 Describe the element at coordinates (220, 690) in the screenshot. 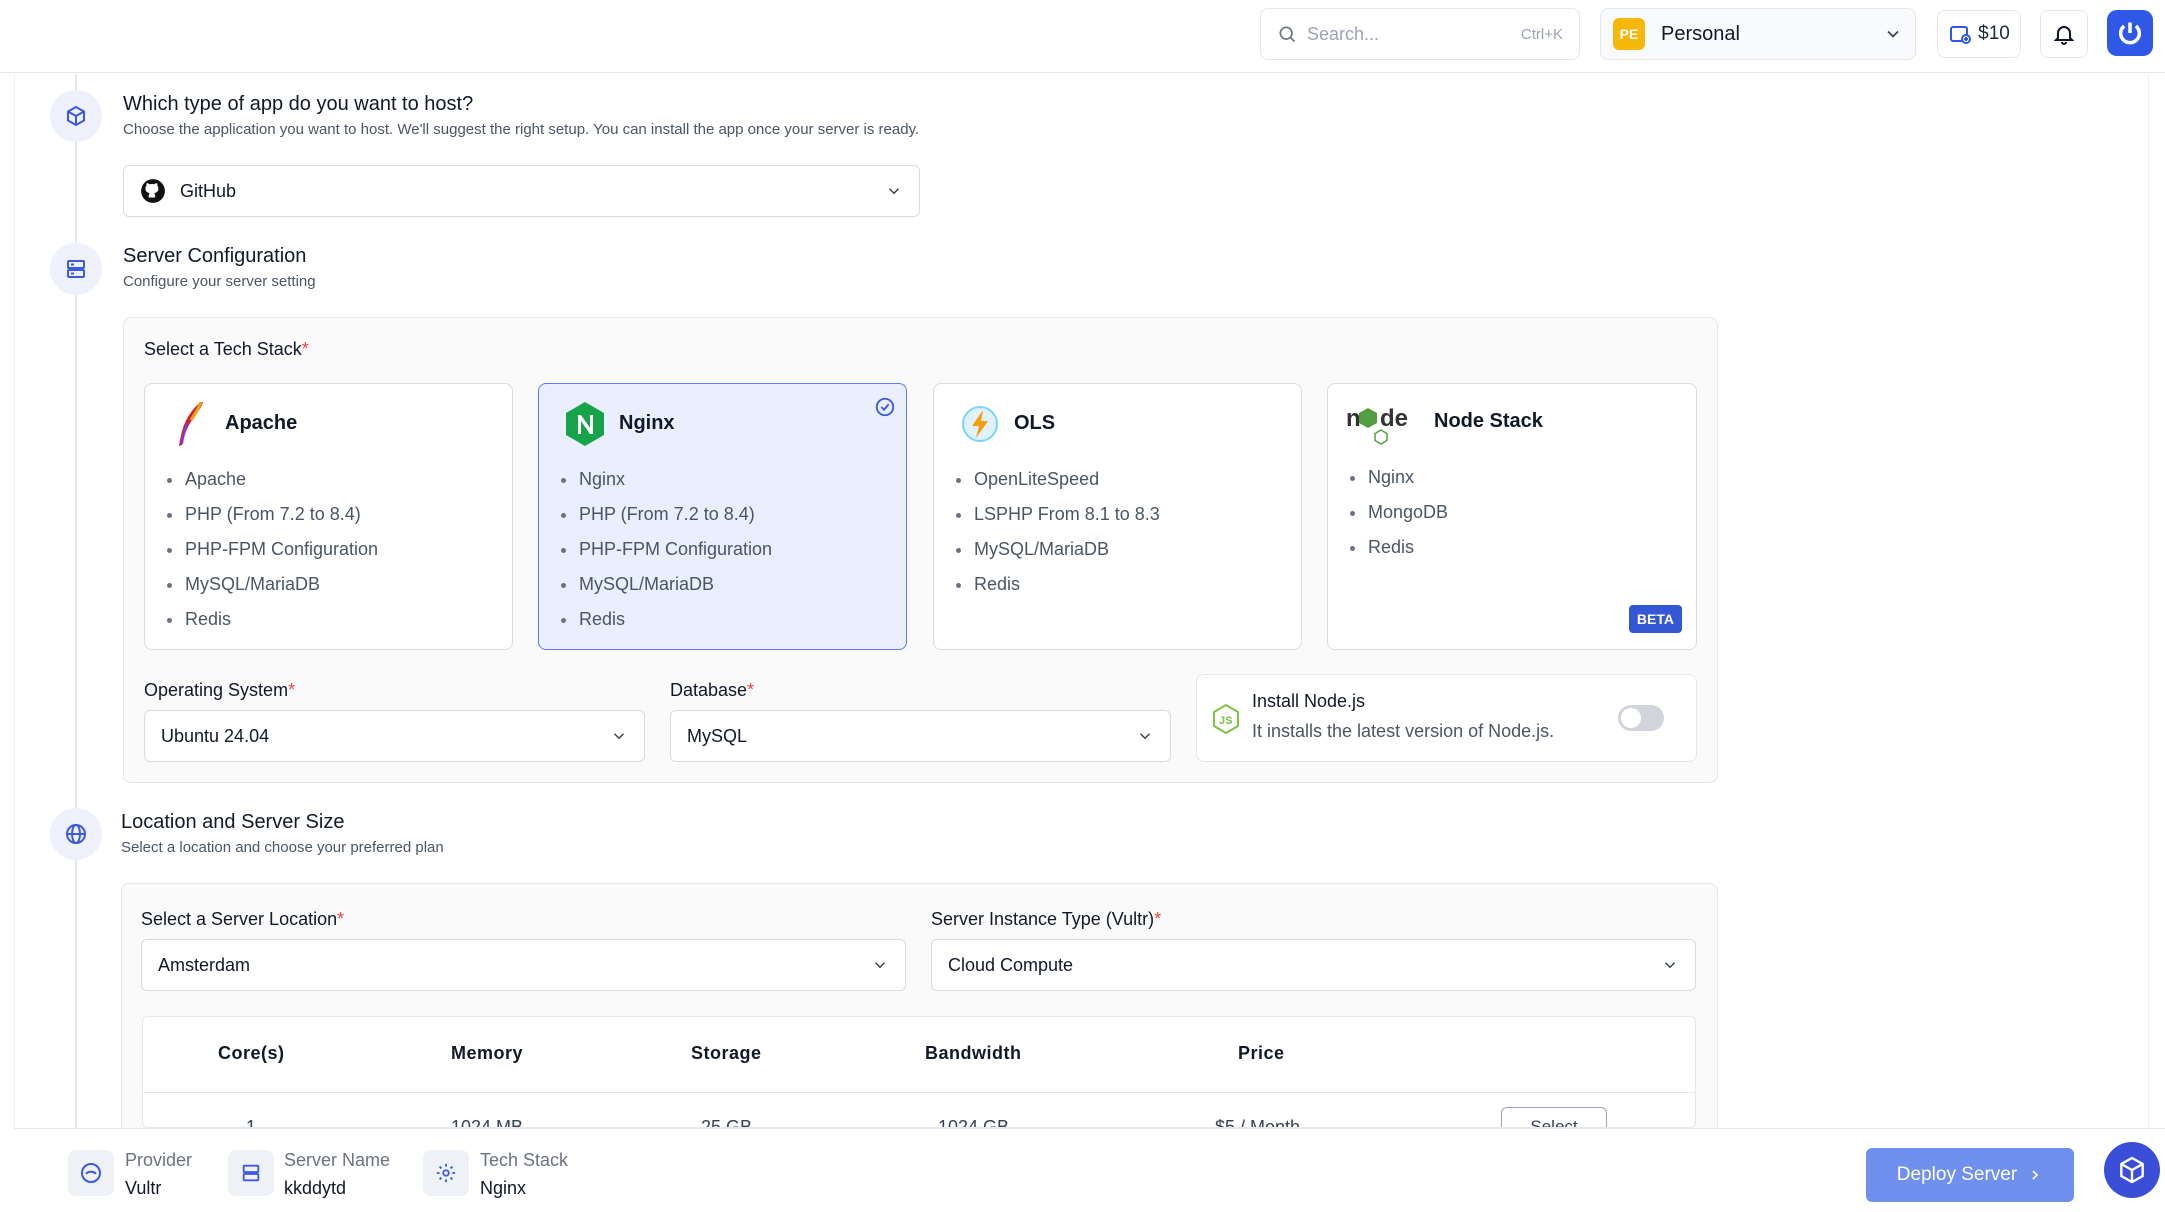

I see `os-label: Operating System*` at that location.